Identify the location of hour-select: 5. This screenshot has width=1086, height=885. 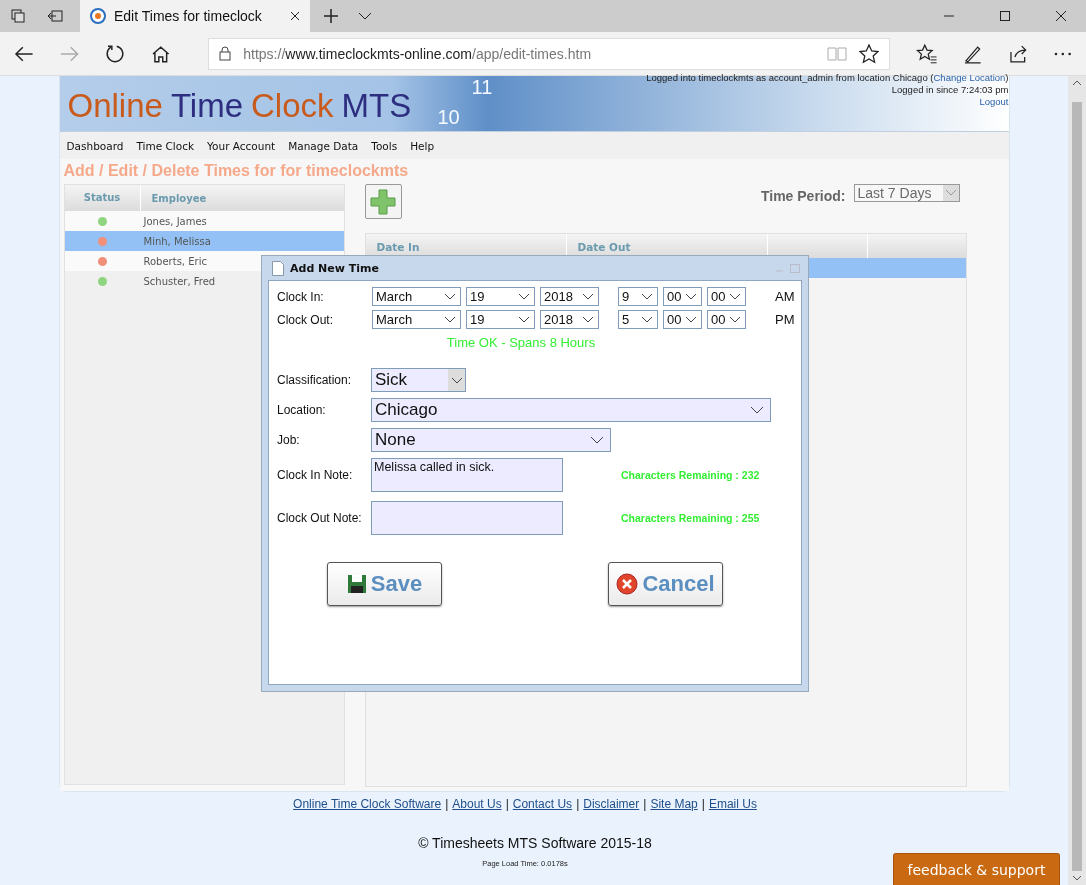
(638, 319).